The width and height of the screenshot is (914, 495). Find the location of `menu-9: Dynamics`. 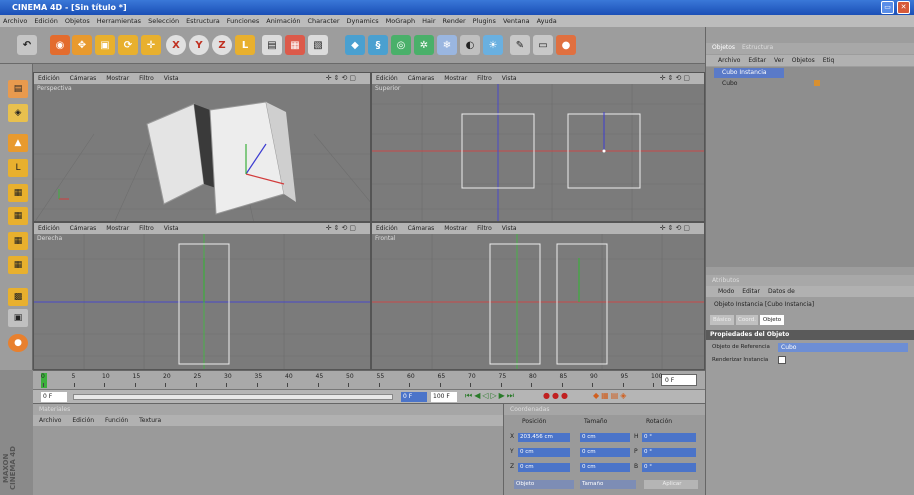

menu-9: Dynamics is located at coordinates (363, 21).